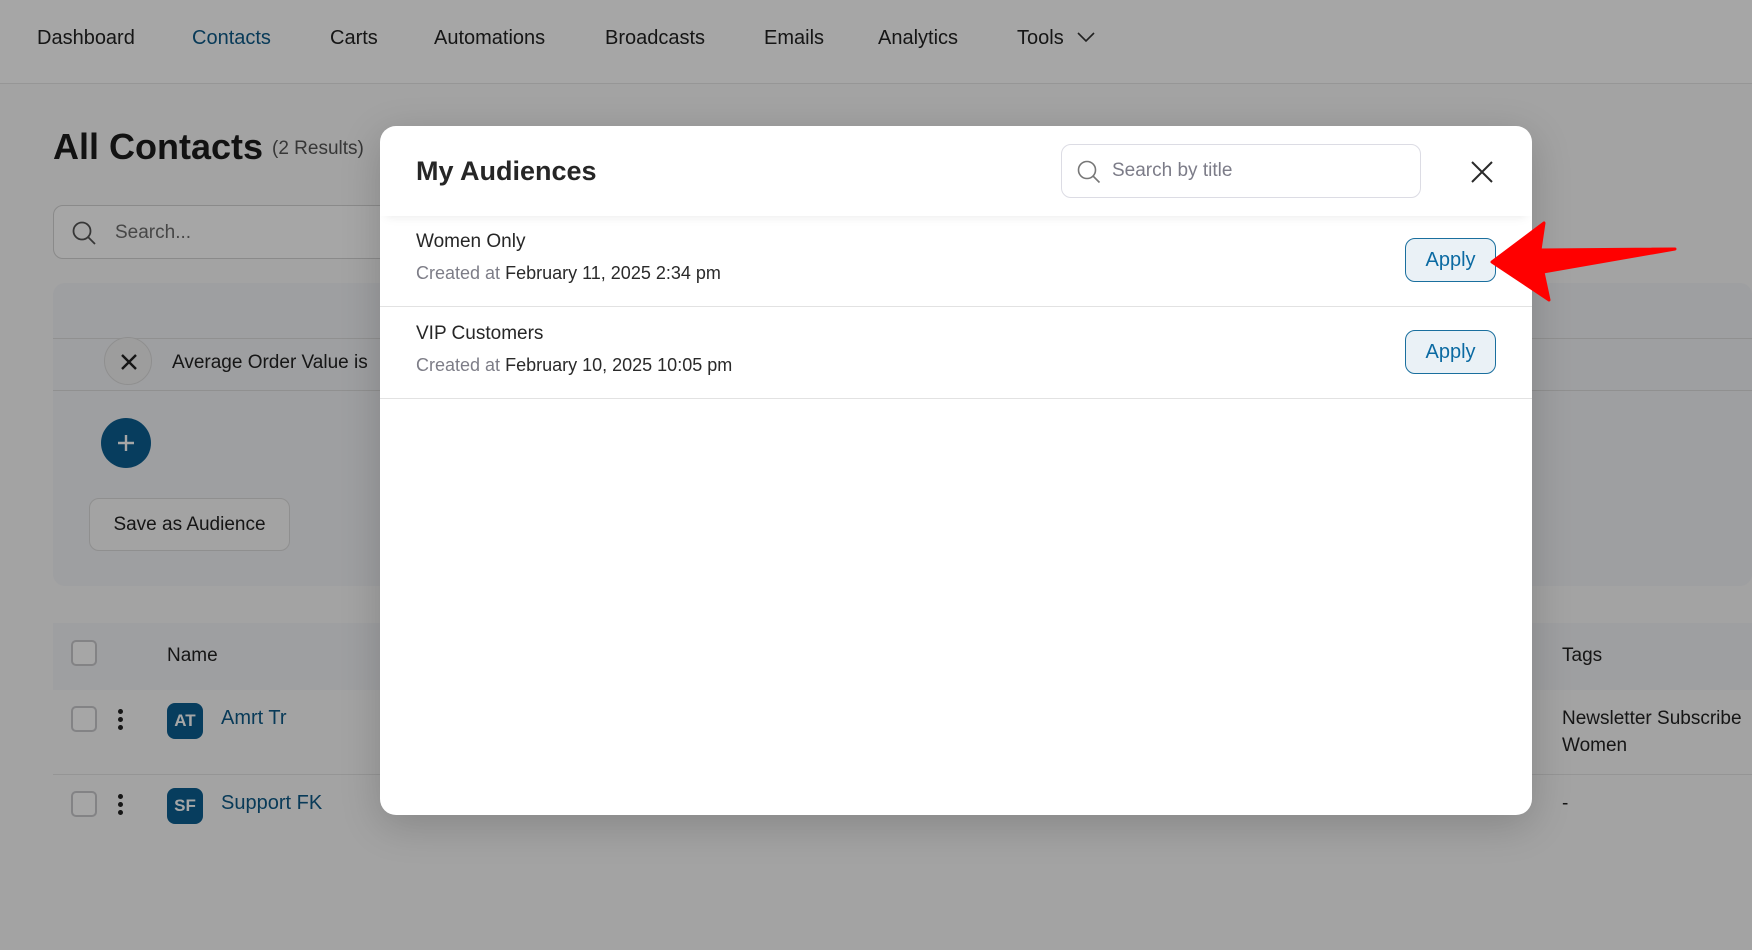 This screenshot has width=1752, height=950. Describe the element at coordinates (1583, 261) in the screenshot. I see `annotation-arrow-icon` at that location.